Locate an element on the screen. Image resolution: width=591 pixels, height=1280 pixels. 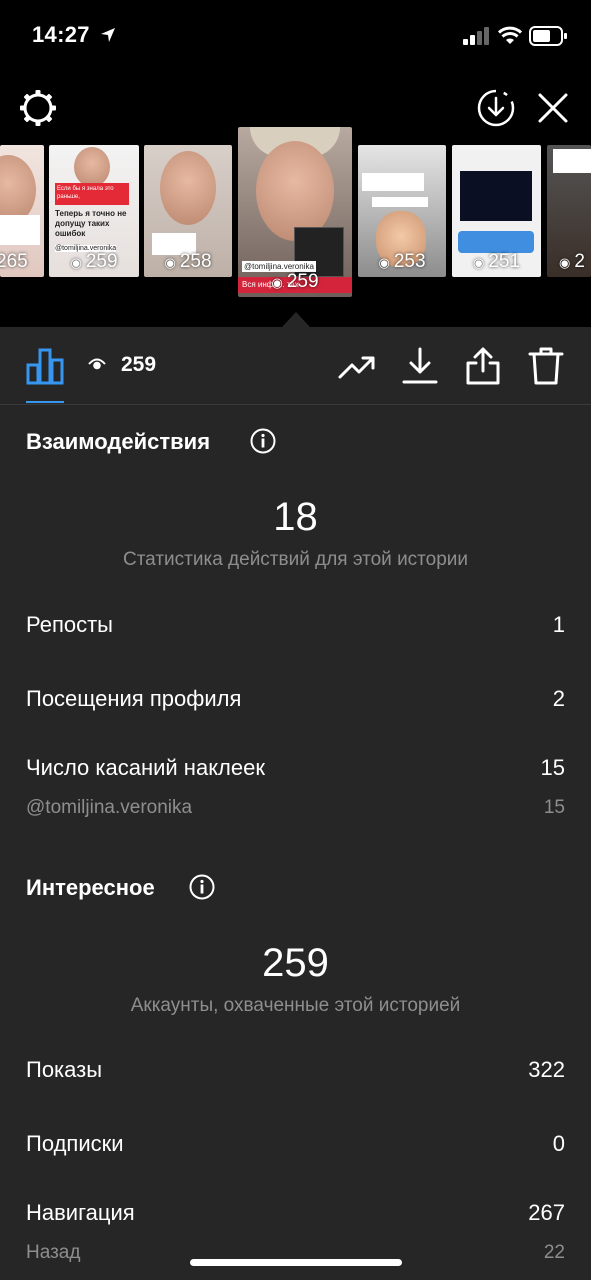
interactions-total: 18 is located at coordinates (295, 517).